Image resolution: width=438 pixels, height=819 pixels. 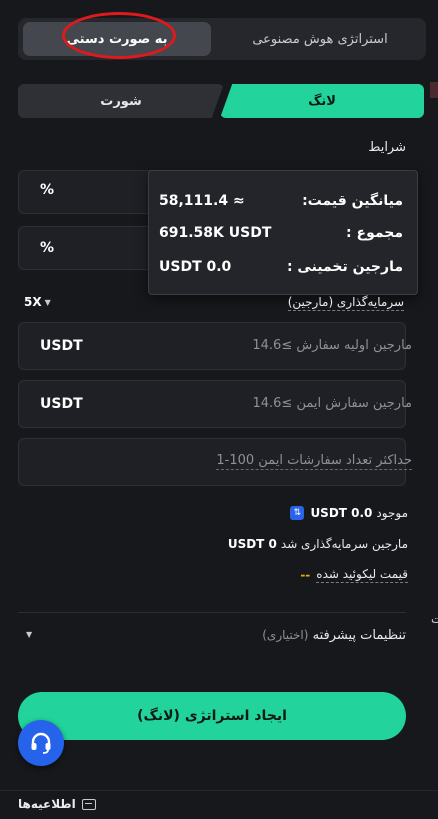 What do you see at coordinates (252, 544) in the screenshot?
I see `invested-value: USDT 0` at bounding box center [252, 544].